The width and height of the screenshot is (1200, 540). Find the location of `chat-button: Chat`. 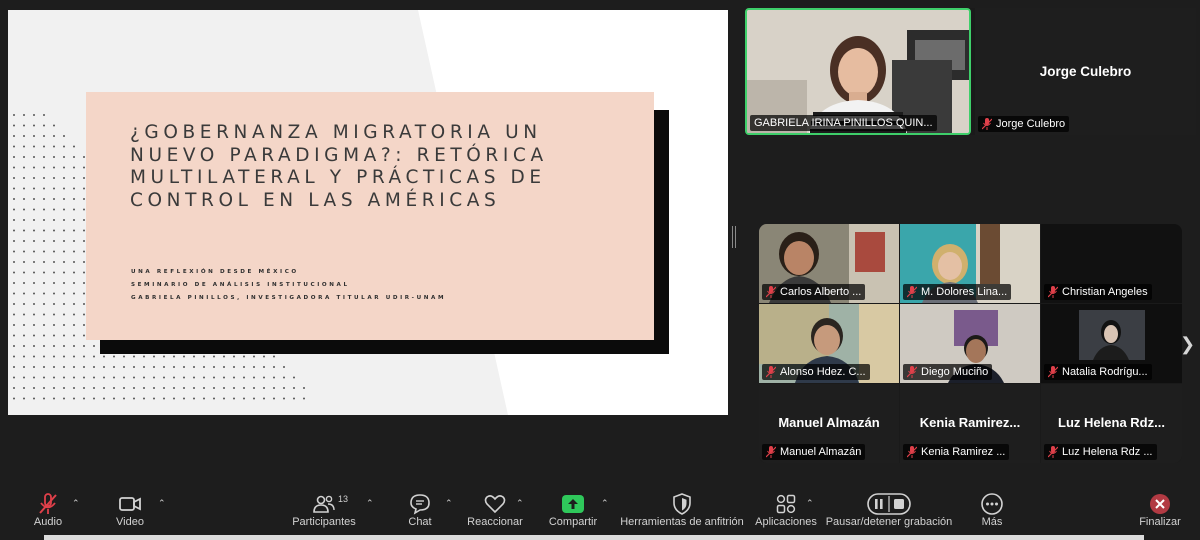

chat-button: Chat is located at coordinates (420, 512).